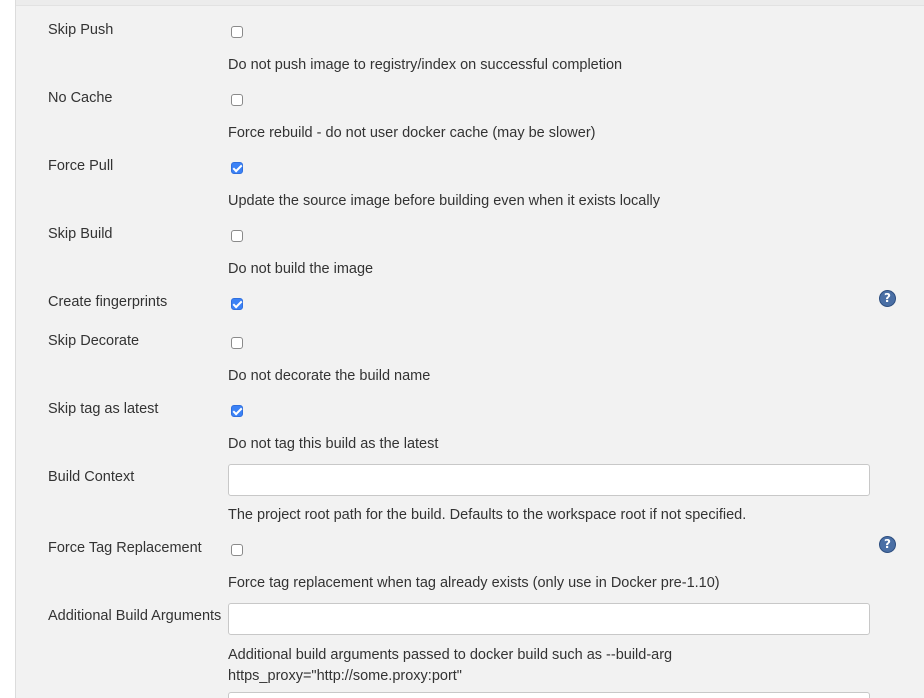 The width and height of the screenshot is (924, 698). What do you see at coordinates (237, 343) in the screenshot?
I see `skip-decorate-checkbox` at bounding box center [237, 343].